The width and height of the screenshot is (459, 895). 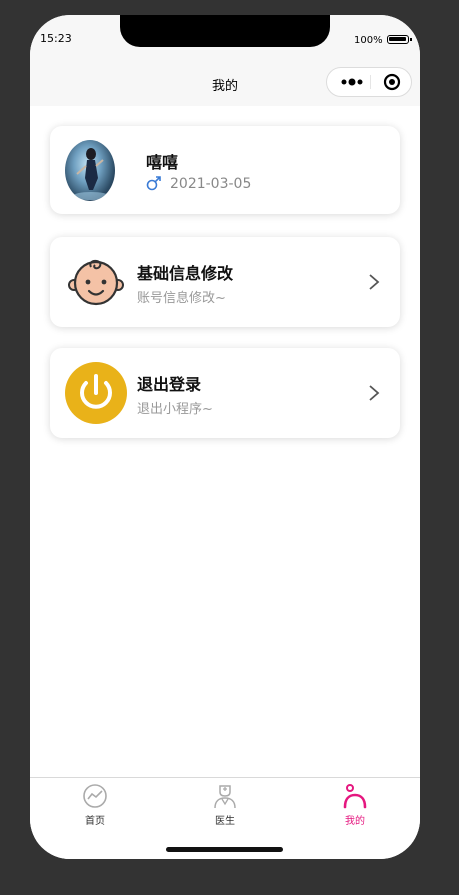 I want to click on profile-name: 嘻嘻, so click(x=162, y=162).